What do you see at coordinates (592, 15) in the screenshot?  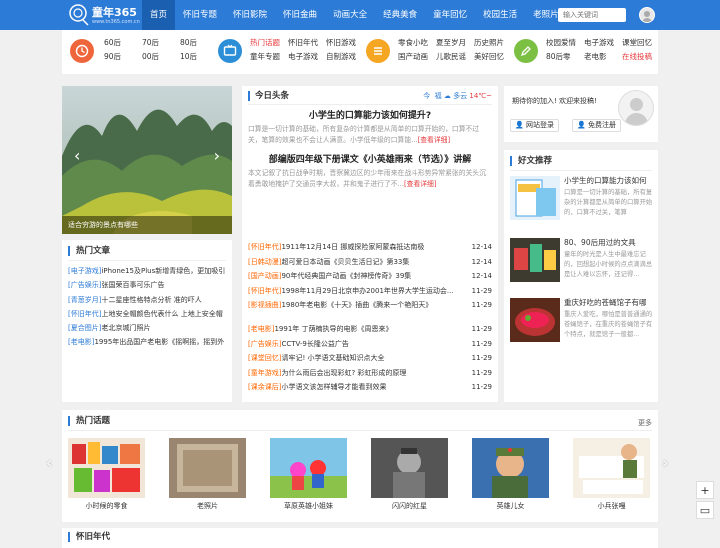 I see `search-input` at bounding box center [592, 15].